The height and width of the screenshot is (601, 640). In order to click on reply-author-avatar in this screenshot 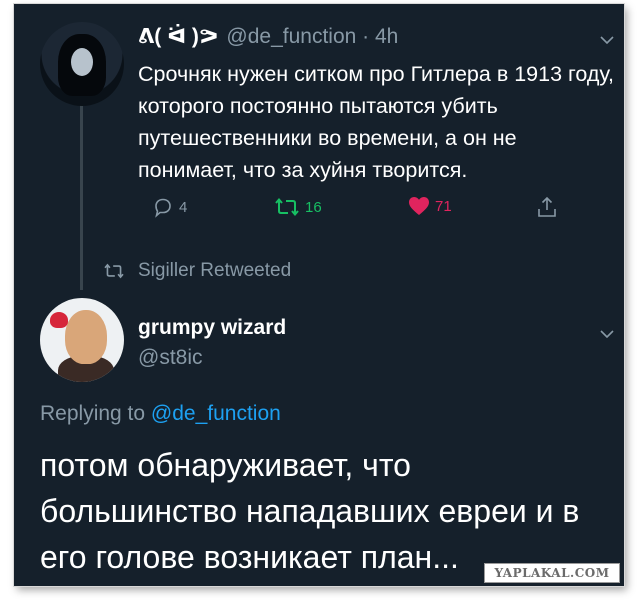, I will do `click(82, 340)`.